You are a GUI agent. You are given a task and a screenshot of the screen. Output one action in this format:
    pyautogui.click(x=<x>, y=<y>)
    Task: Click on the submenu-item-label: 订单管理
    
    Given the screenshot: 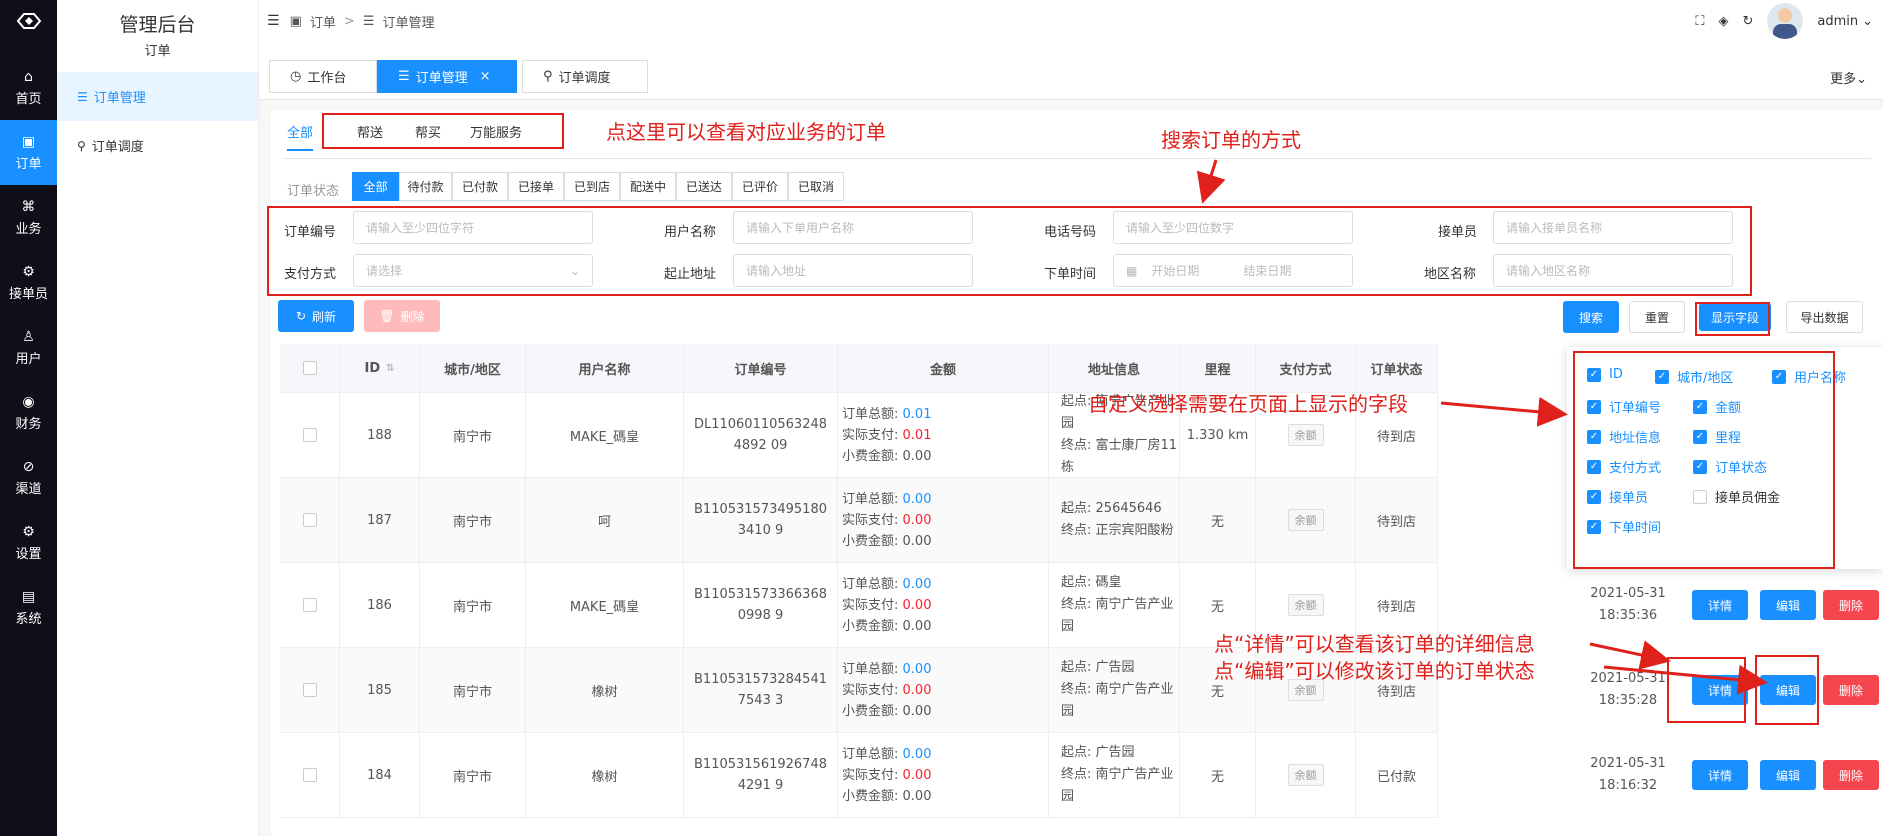 What is the action you would take?
    pyautogui.click(x=119, y=98)
    